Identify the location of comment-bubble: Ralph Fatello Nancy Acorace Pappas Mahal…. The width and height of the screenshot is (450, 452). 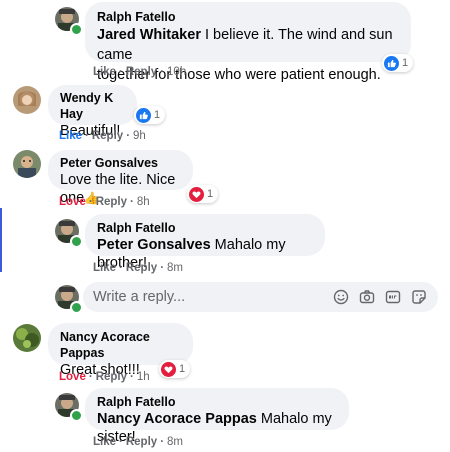
(217, 416).